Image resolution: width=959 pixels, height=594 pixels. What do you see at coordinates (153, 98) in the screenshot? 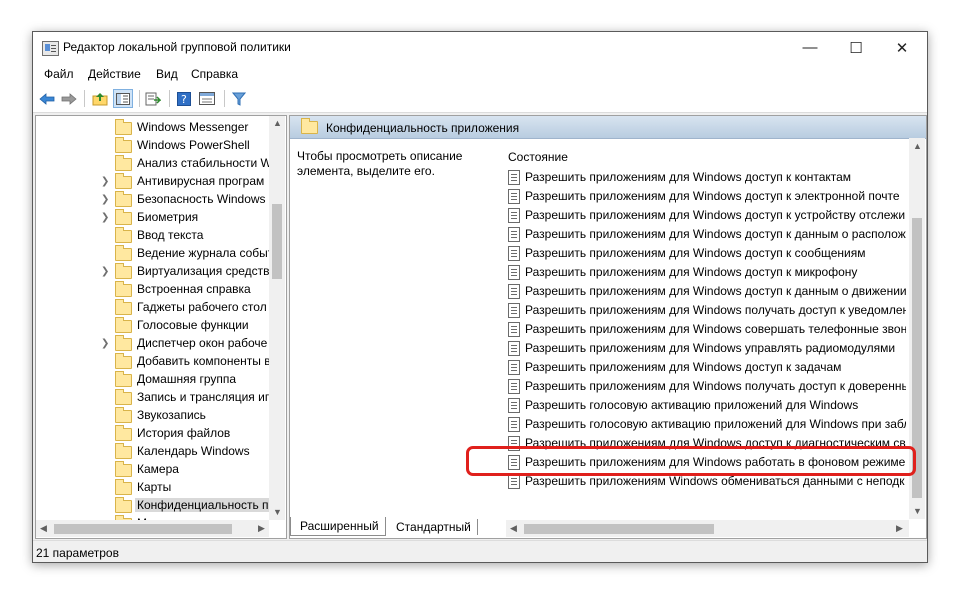
I see `export-list-icon` at bounding box center [153, 98].